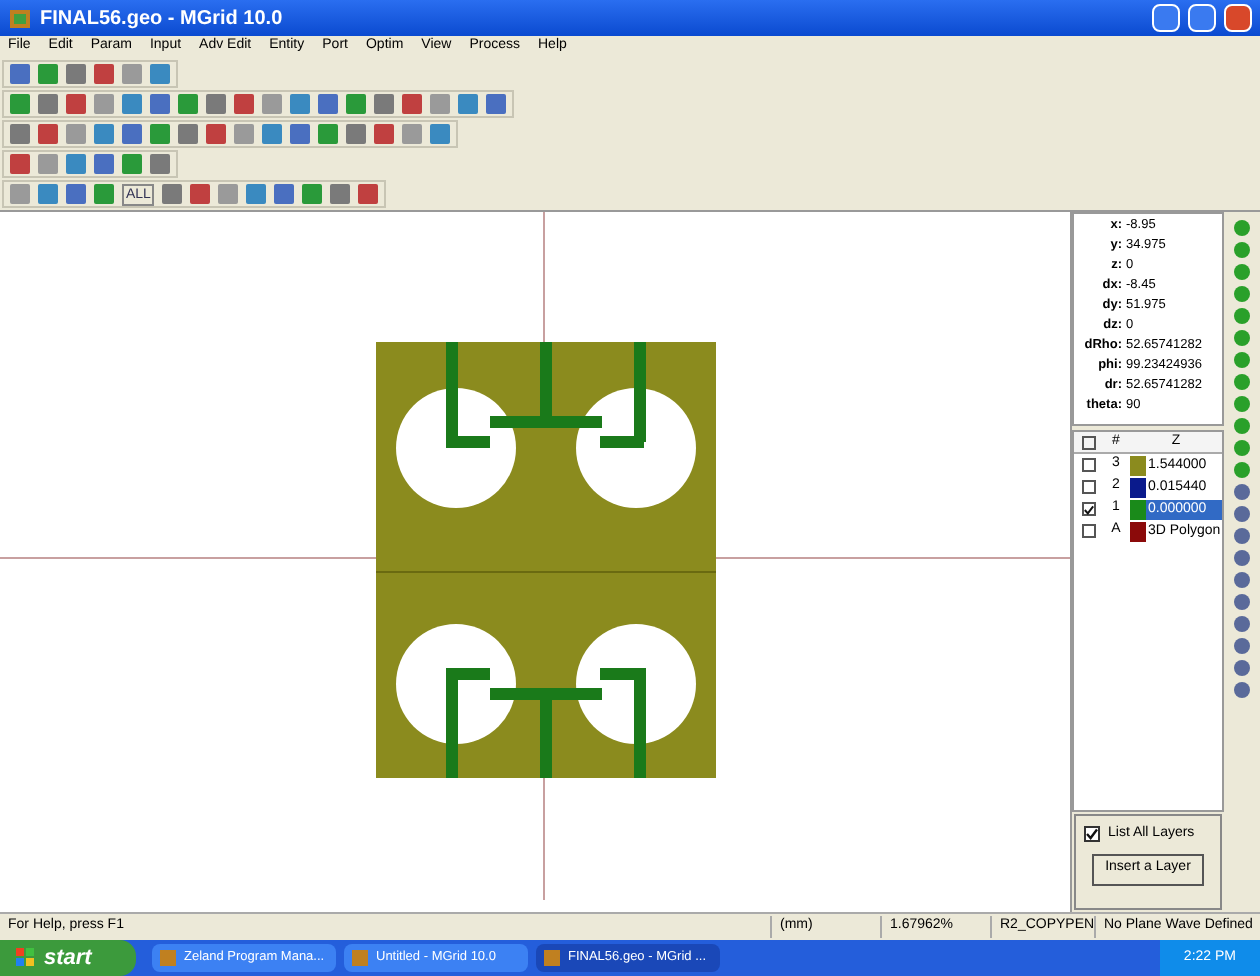  I want to click on window-title: FINAL56.geo - MGrid 10.0, so click(162, 19).